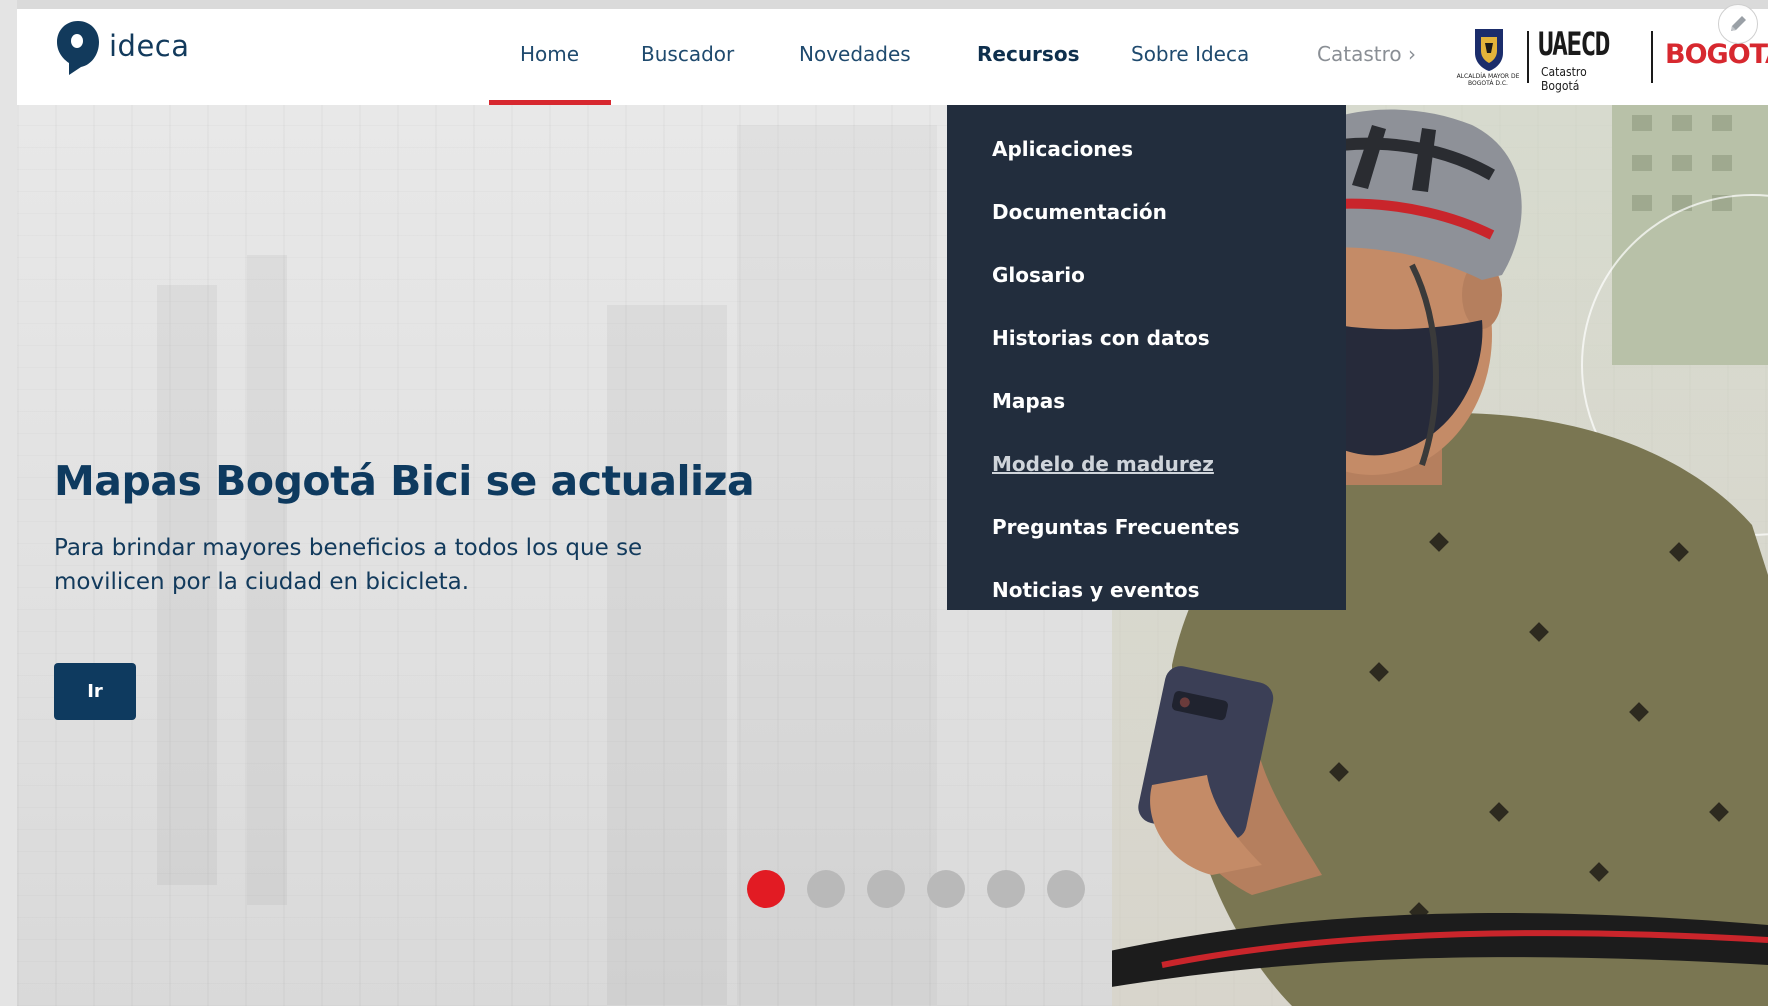 This screenshot has height=1006, width=1768. Describe the element at coordinates (1101, 338) in the screenshot. I see `menu-item-historias-con-datos: Historias con datos` at that location.